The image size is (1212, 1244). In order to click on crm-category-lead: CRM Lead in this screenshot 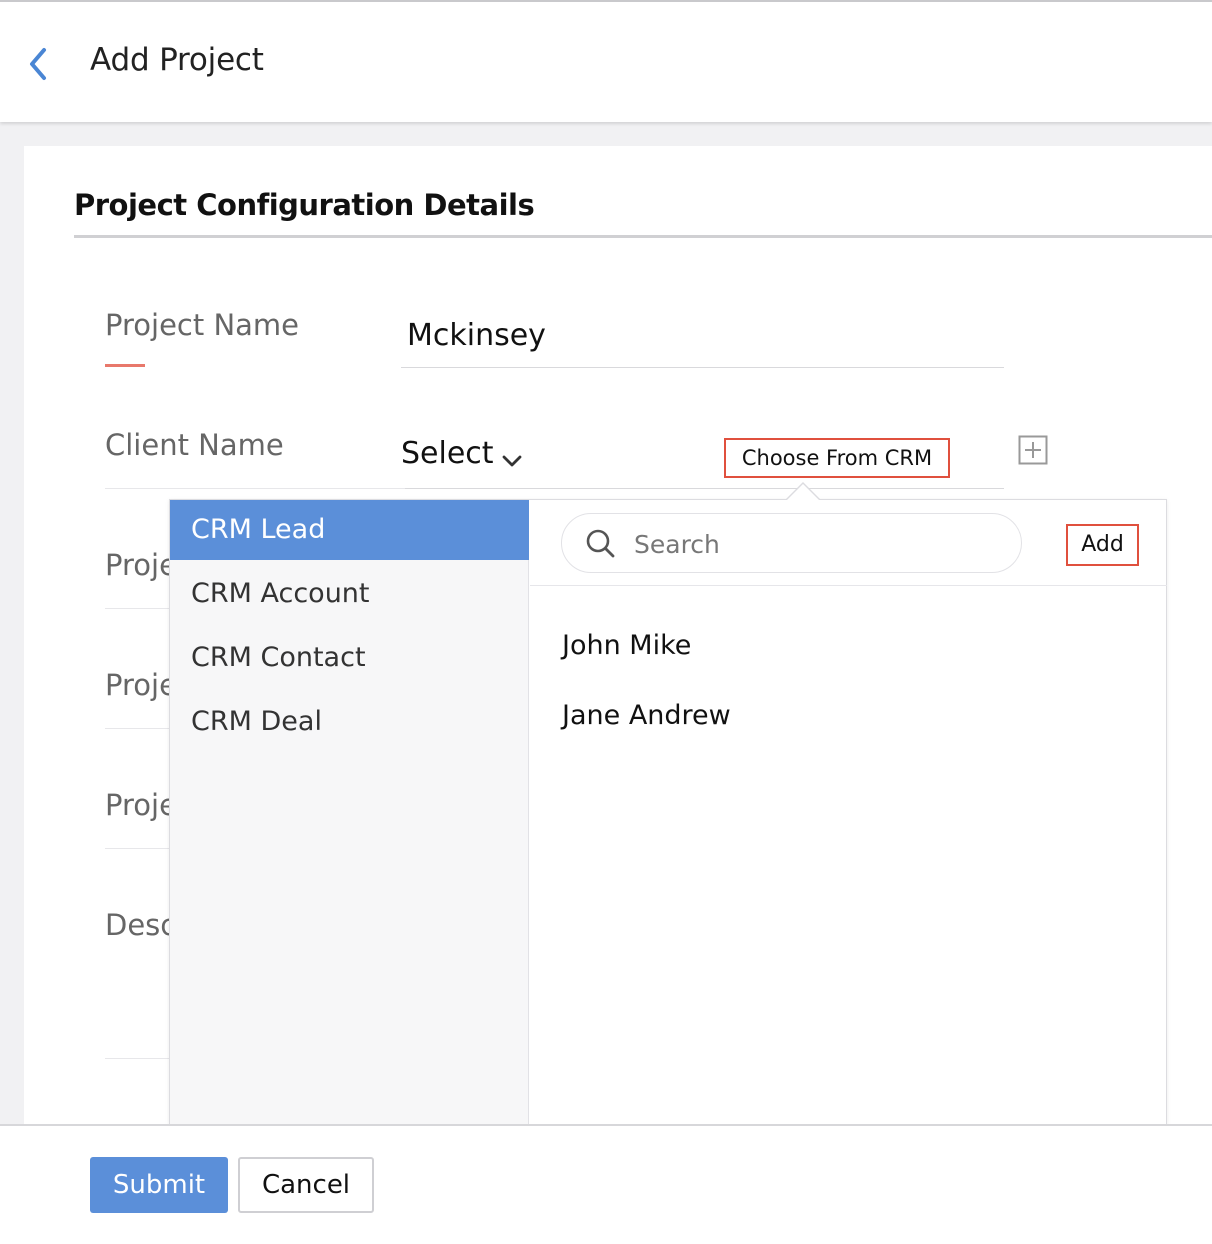, I will do `click(349, 530)`.